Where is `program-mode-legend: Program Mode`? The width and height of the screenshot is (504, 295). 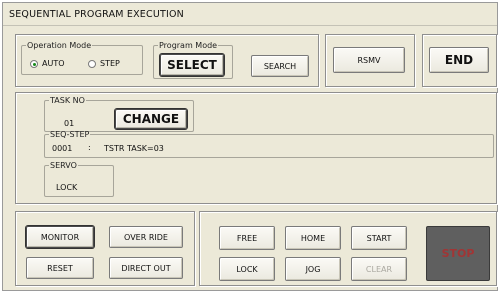 program-mode-legend: Program Mode is located at coordinates (188, 45).